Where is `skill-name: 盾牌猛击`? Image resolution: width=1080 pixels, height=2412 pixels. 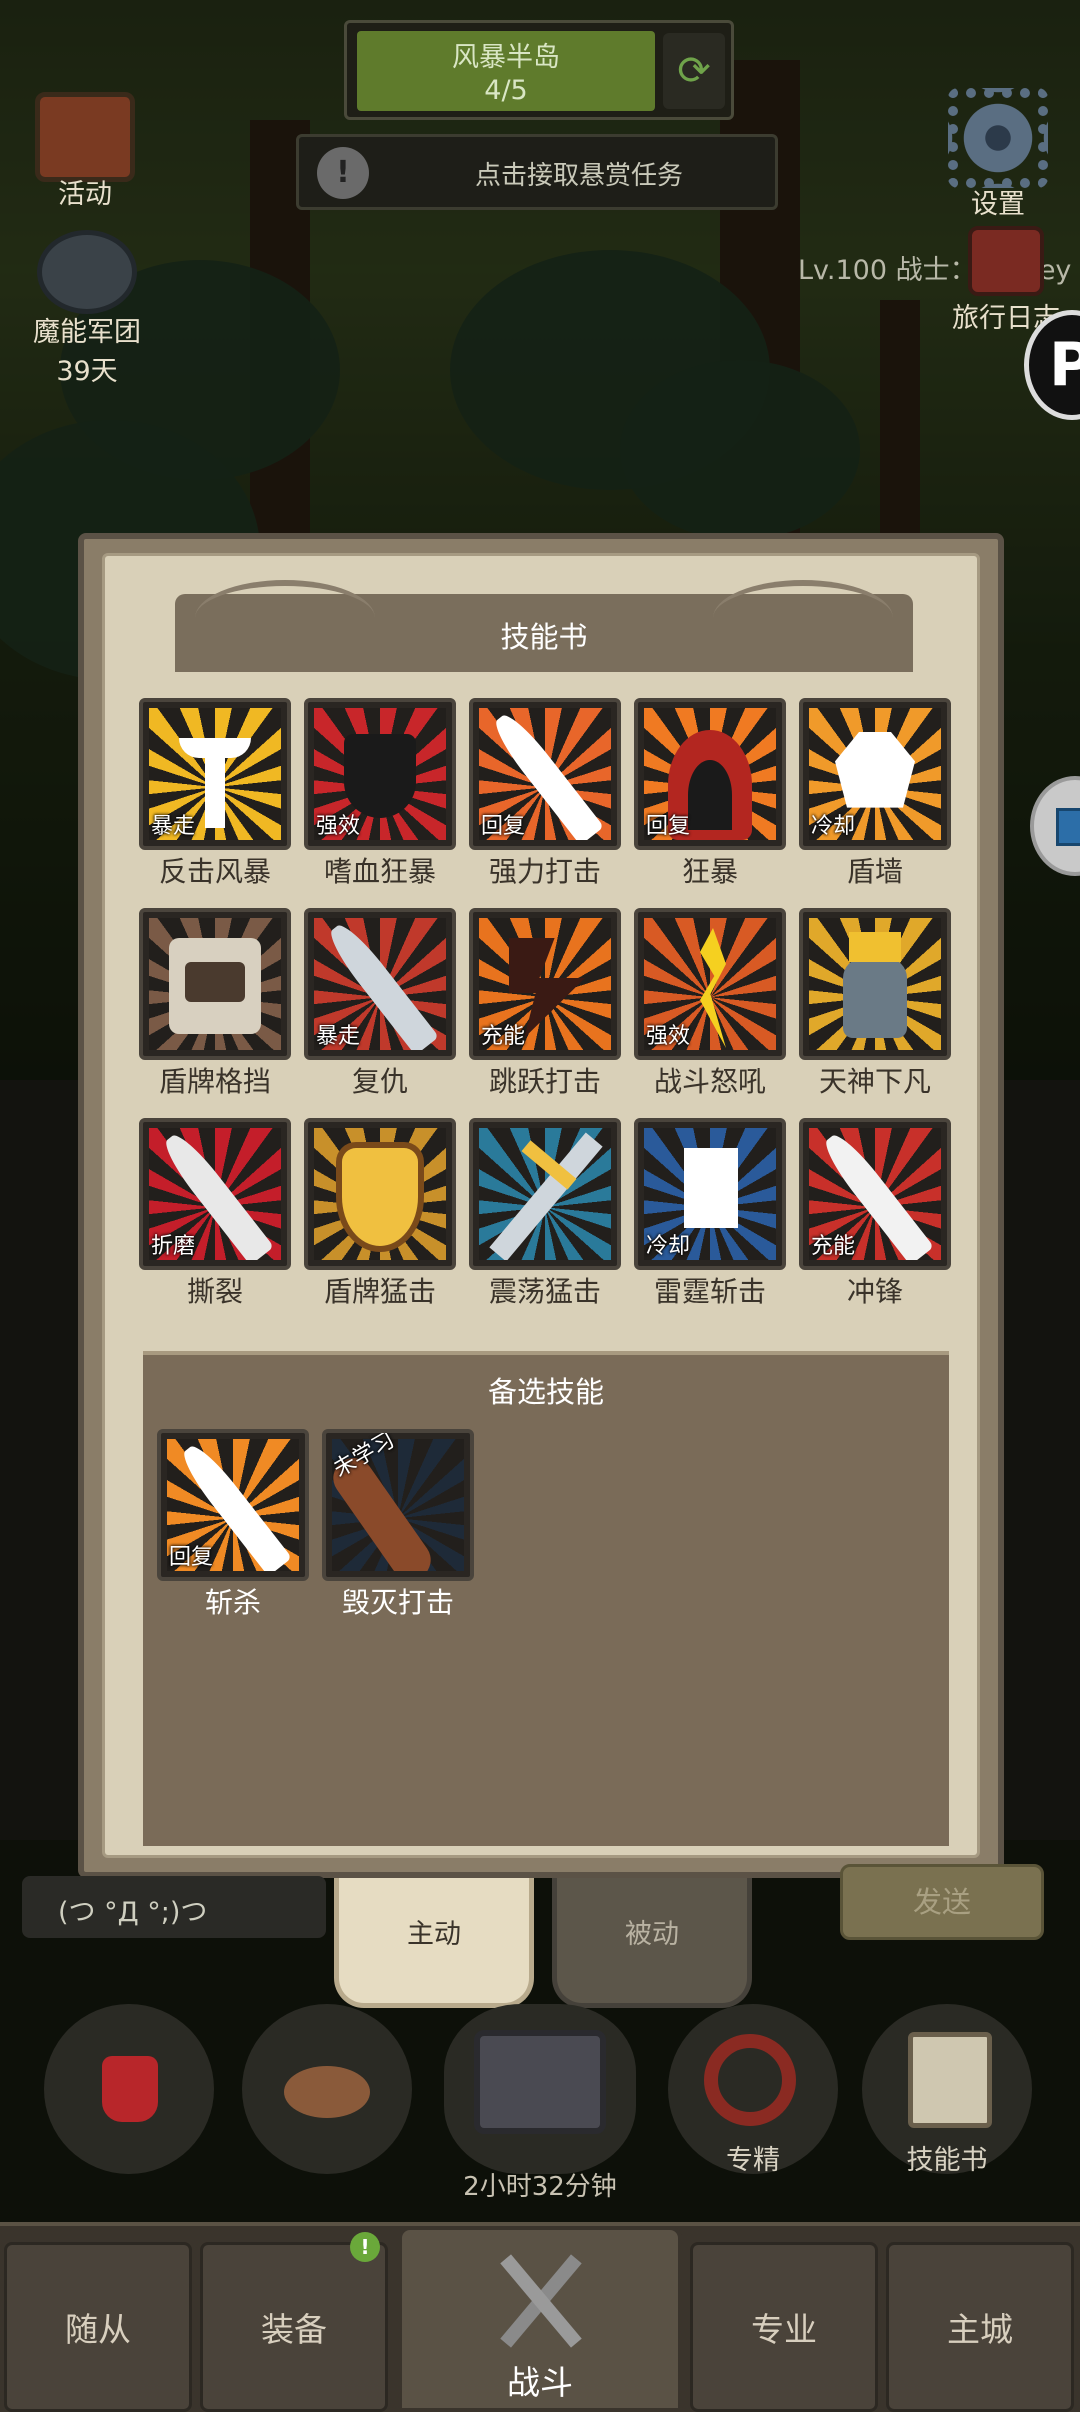 skill-name: 盾牌猛击 is located at coordinates (379, 1291).